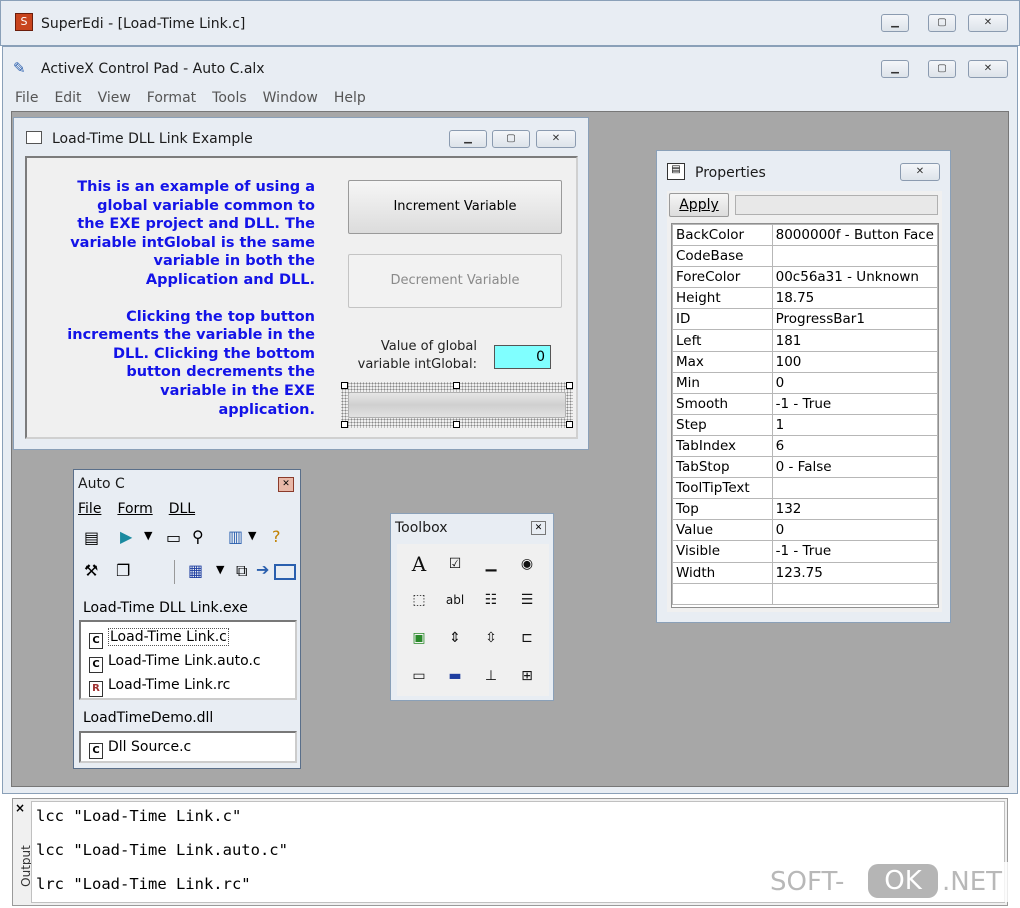 The height and width of the screenshot is (908, 1020). I want to click on project-menu-dll: DLL, so click(182, 509).